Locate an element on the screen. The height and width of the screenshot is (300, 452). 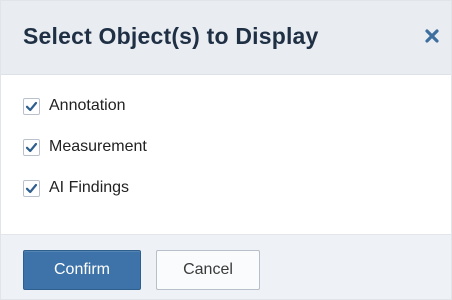
object-options-list: Annotation Measurement AI Findings is located at coordinates (85, 155).